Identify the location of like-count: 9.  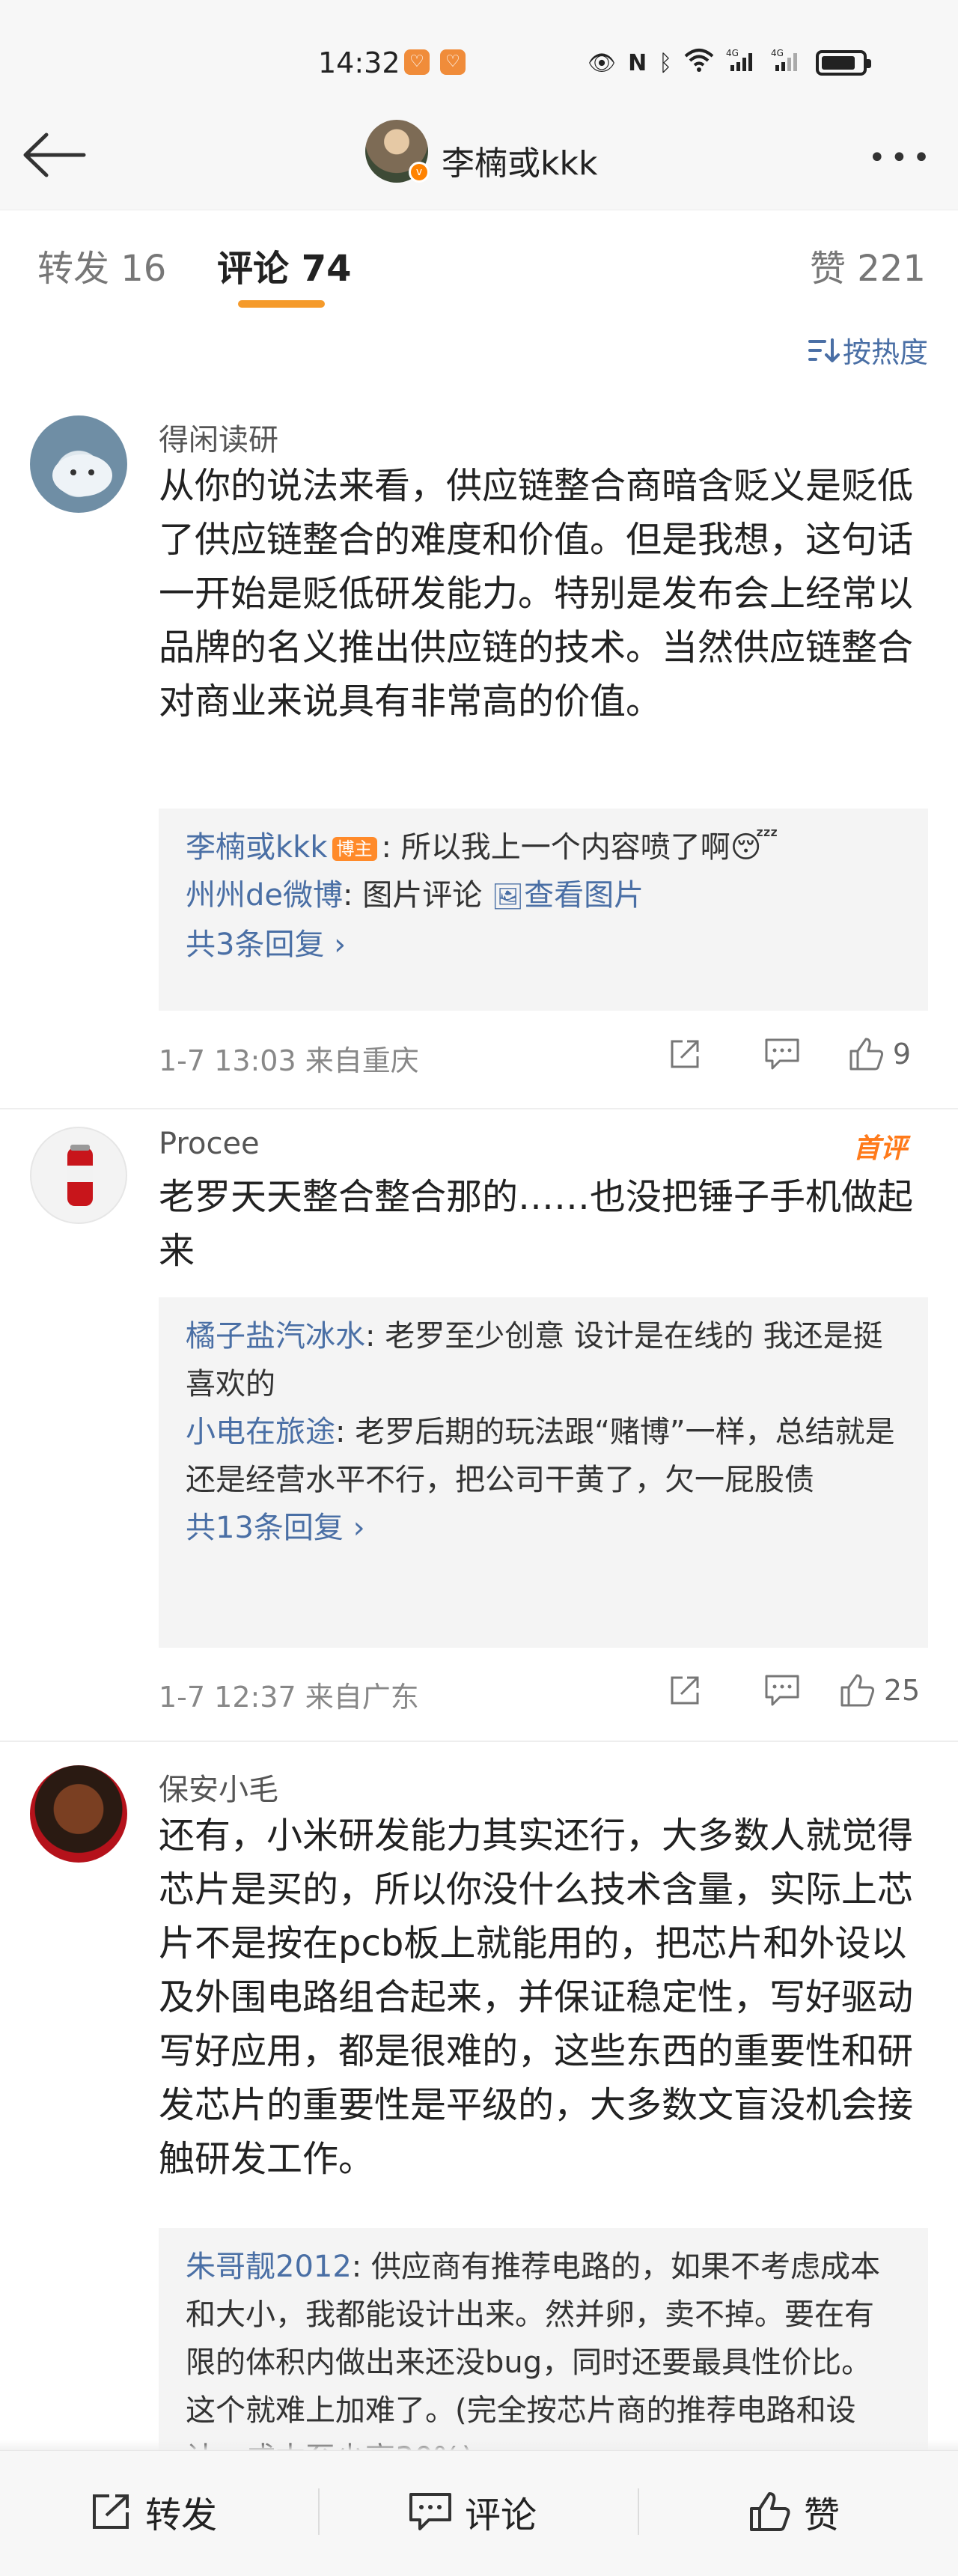
(902, 1054).